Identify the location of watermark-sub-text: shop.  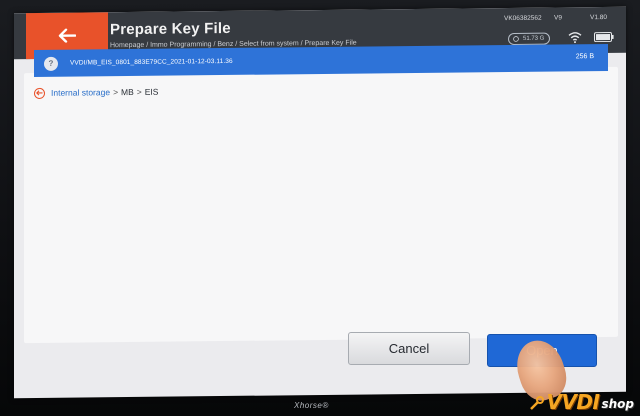
(617, 404).